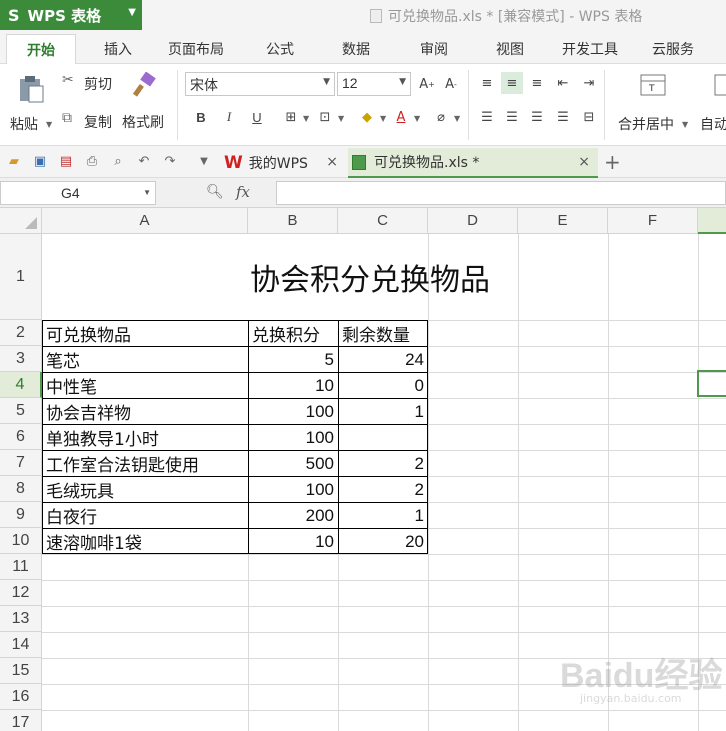 The height and width of the screenshot is (731, 726). I want to click on row-header: 4, so click(21, 385).